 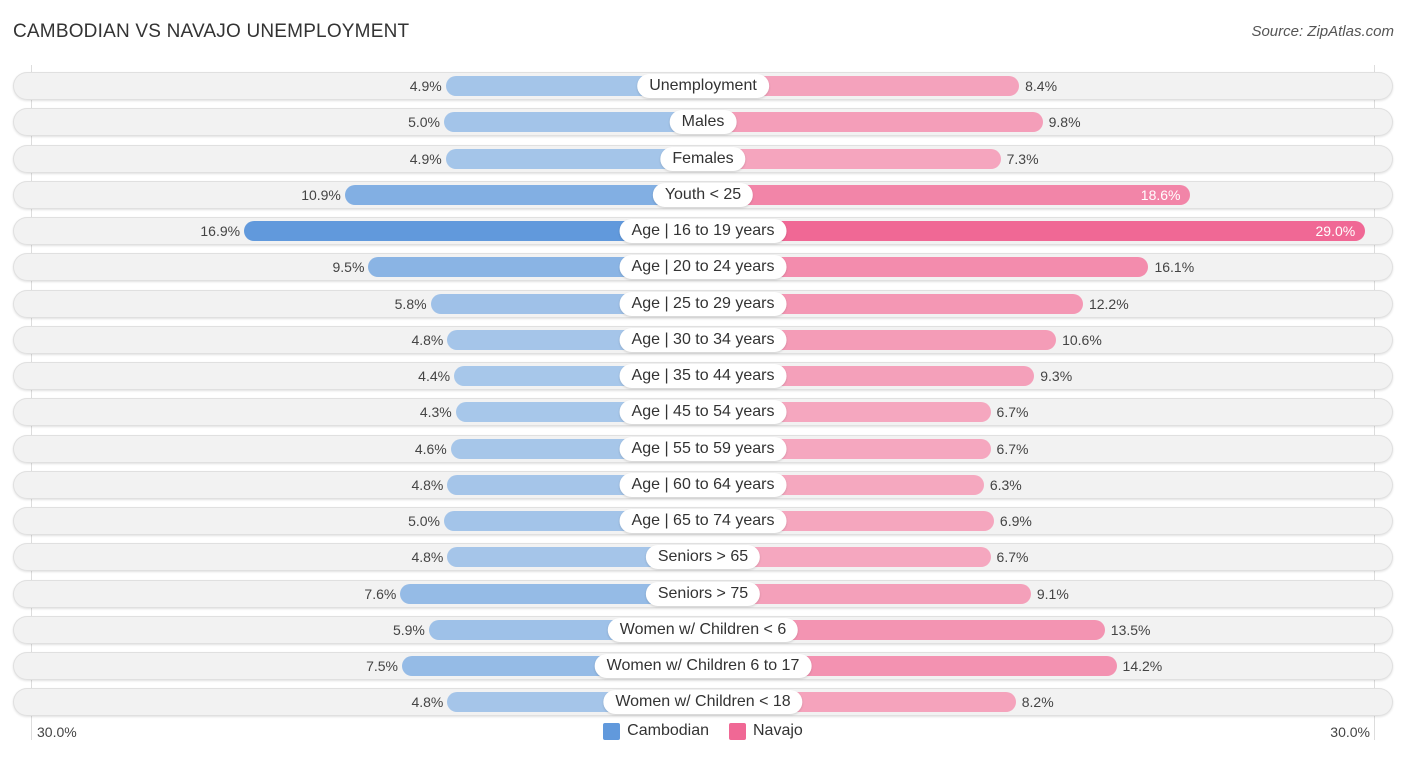 What do you see at coordinates (703, 267) in the screenshot?
I see `category-label: Age | 20 to 24 years` at bounding box center [703, 267].